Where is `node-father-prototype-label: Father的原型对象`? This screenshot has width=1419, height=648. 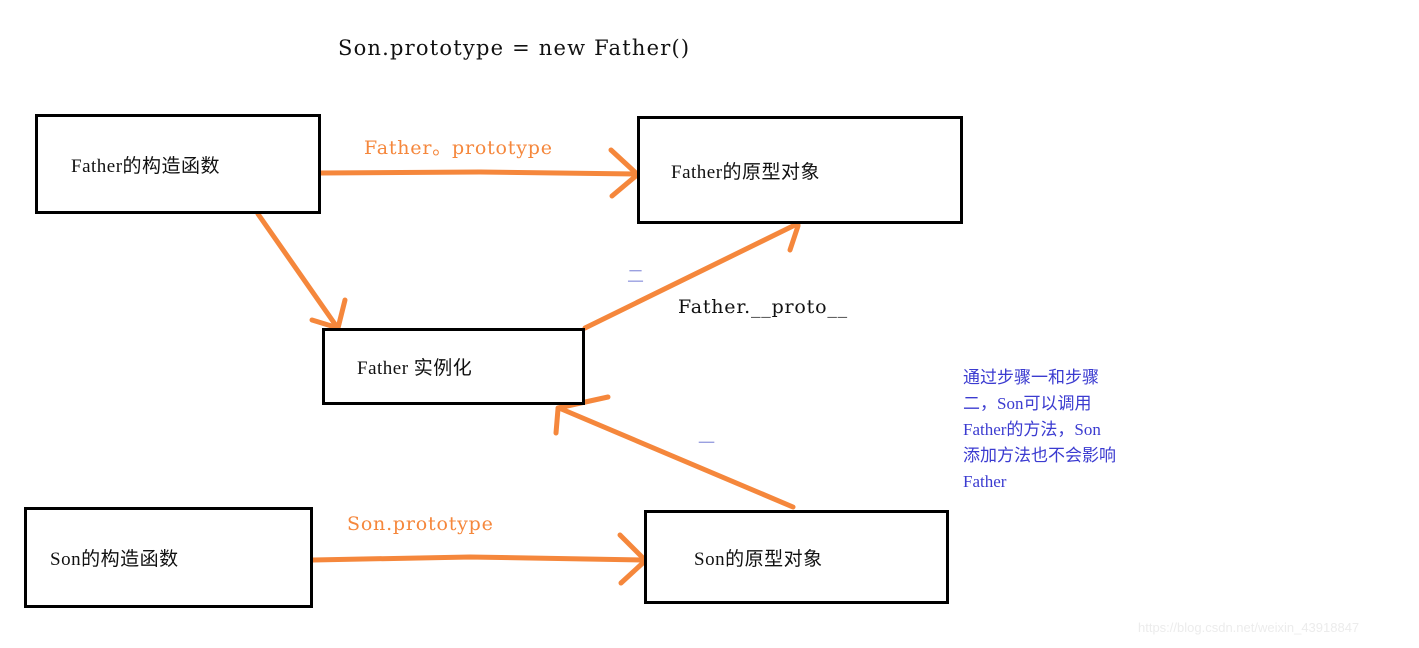
node-father-prototype-label: Father的原型对象 is located at coordinates (746, 172).